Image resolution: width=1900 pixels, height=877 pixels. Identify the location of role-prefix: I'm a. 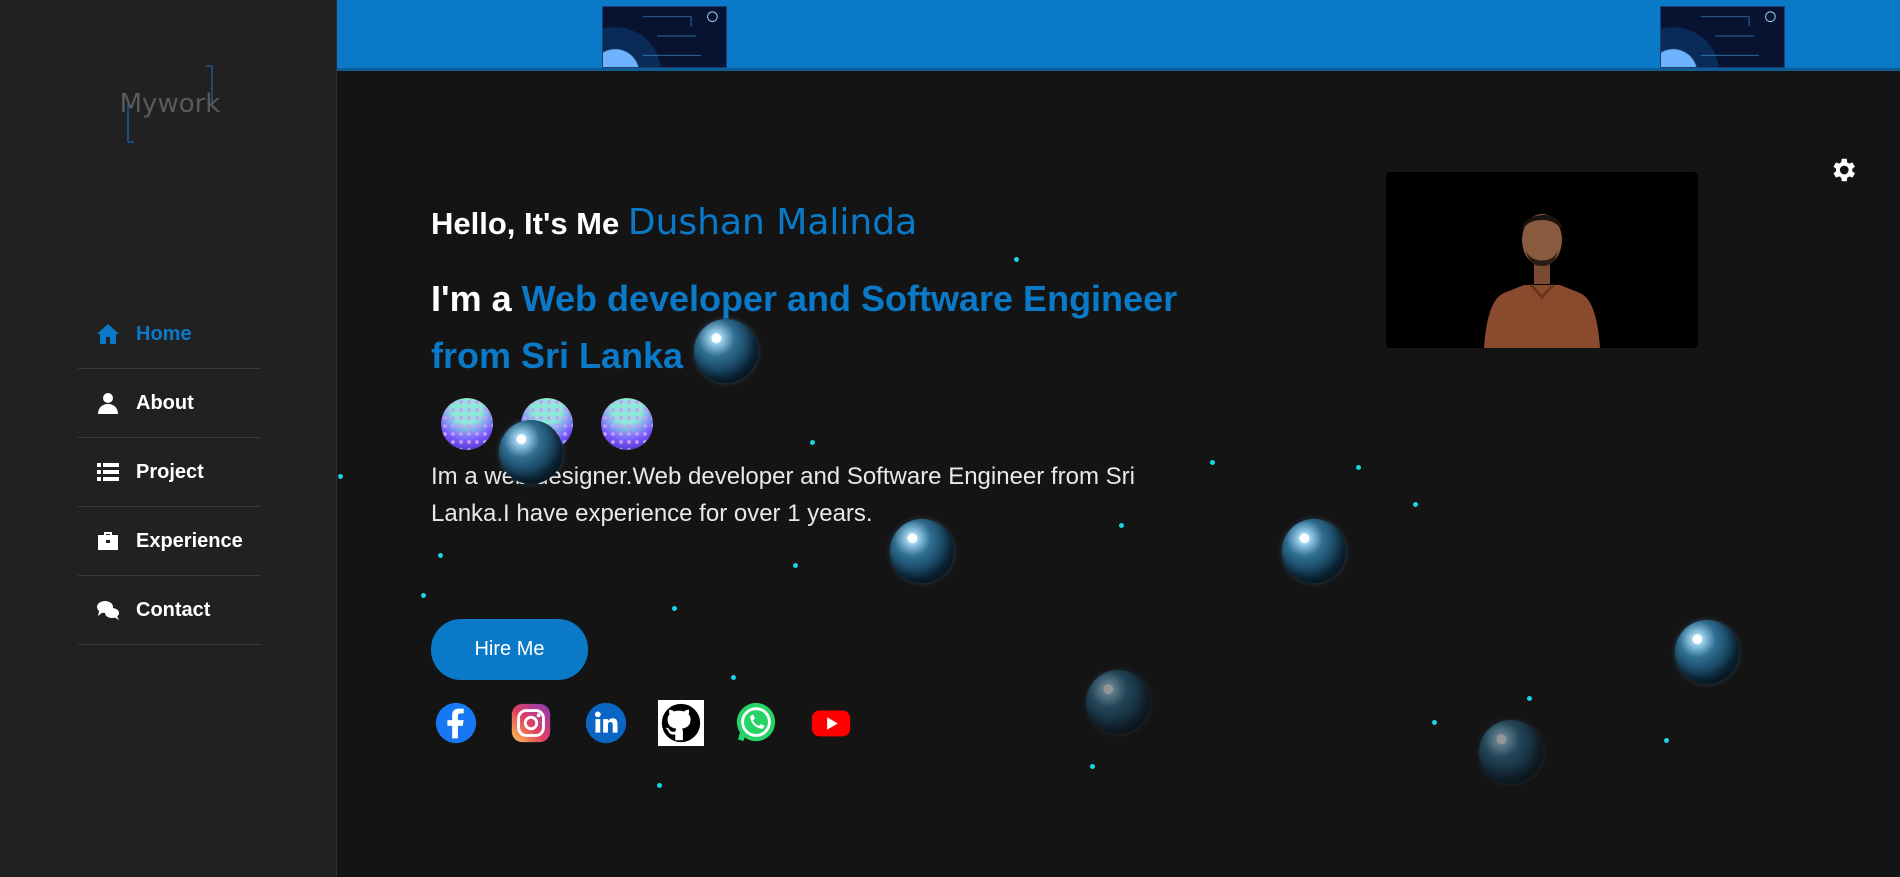
(476, 298).